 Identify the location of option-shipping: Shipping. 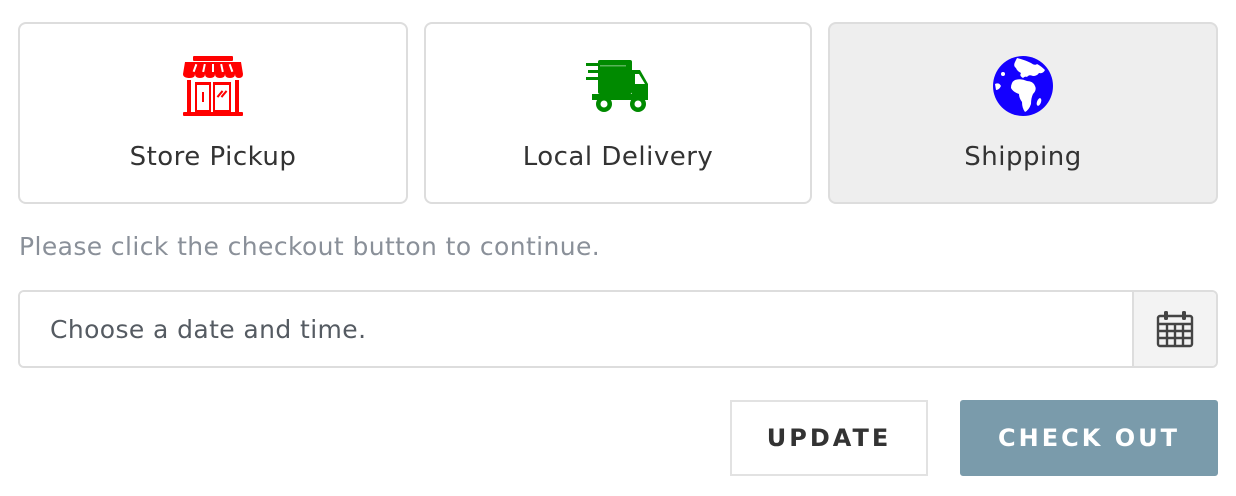
(1023, 113).